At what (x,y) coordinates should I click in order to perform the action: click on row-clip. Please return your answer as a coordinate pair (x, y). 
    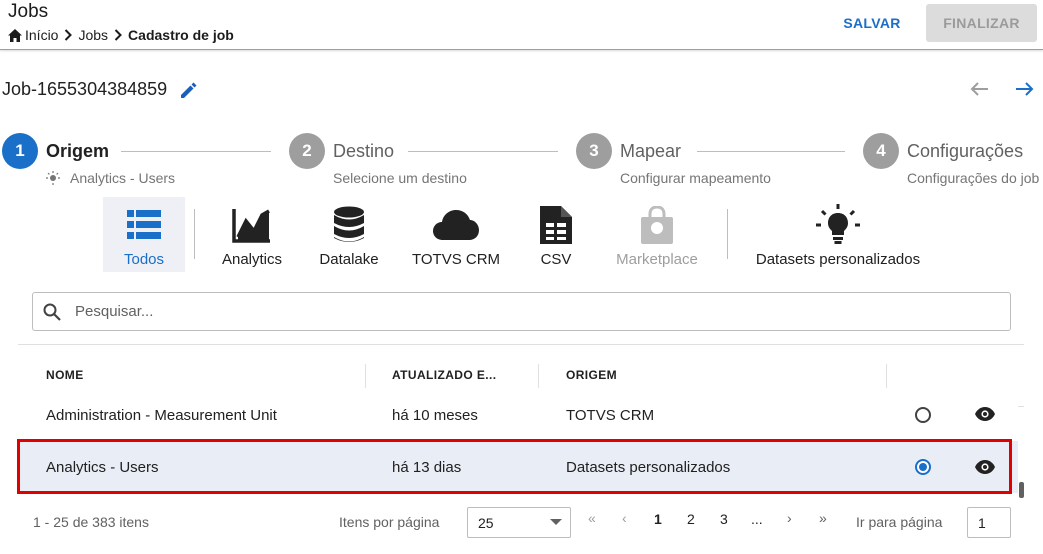
    Looking at the image, I should click on (518, 398).